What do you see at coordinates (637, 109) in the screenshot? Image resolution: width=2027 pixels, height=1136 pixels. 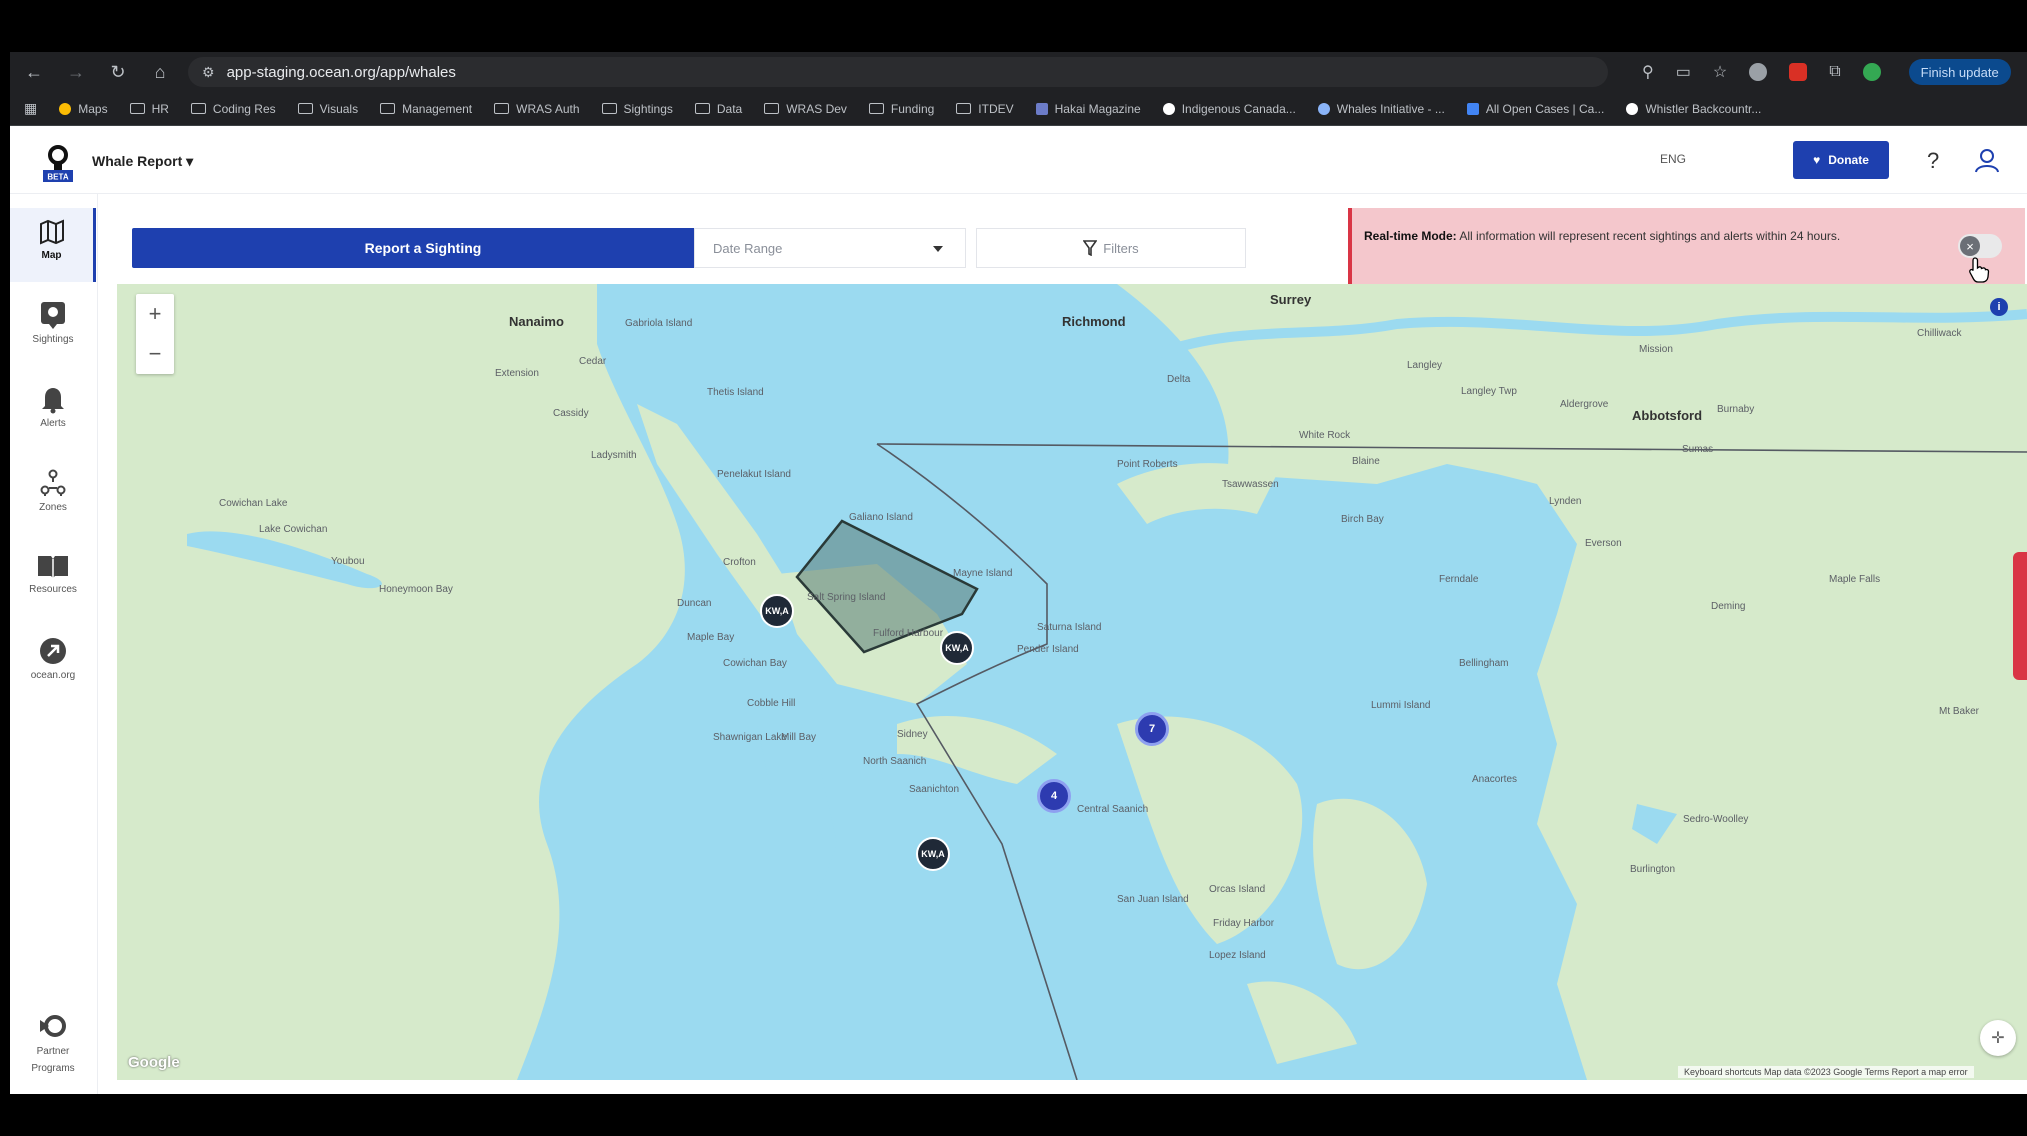 I see `bookmark-folder: Sightings` at bounding box center [637, 109].